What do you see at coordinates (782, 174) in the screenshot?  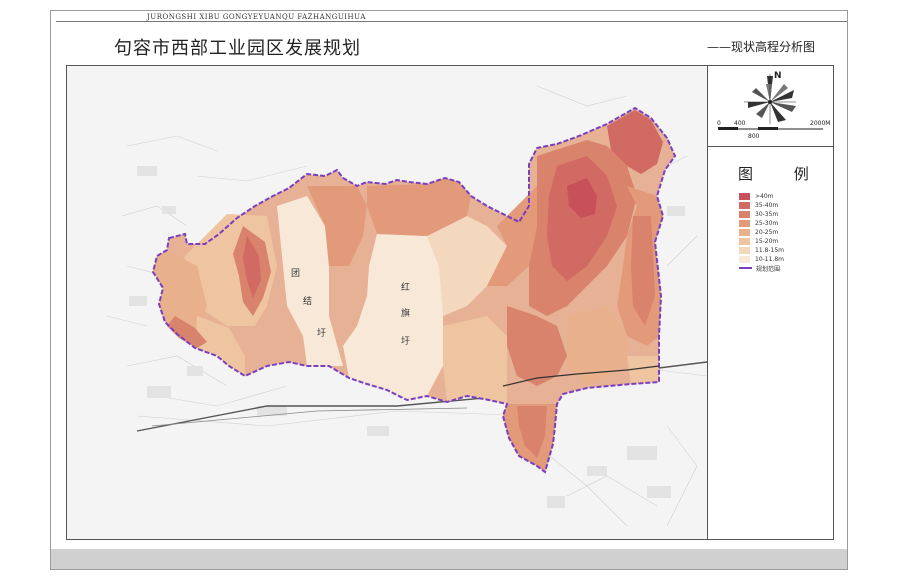 I see `legend-title: 图 例` at bounding box center [782, 174].